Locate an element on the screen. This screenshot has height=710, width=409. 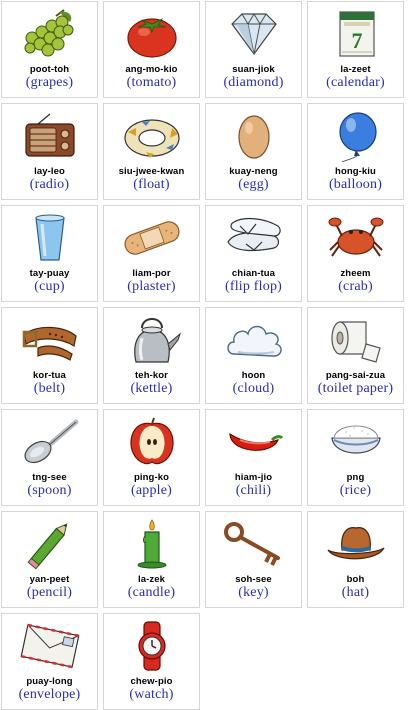
english-label: (candle) is located at coordinates (151, 592).